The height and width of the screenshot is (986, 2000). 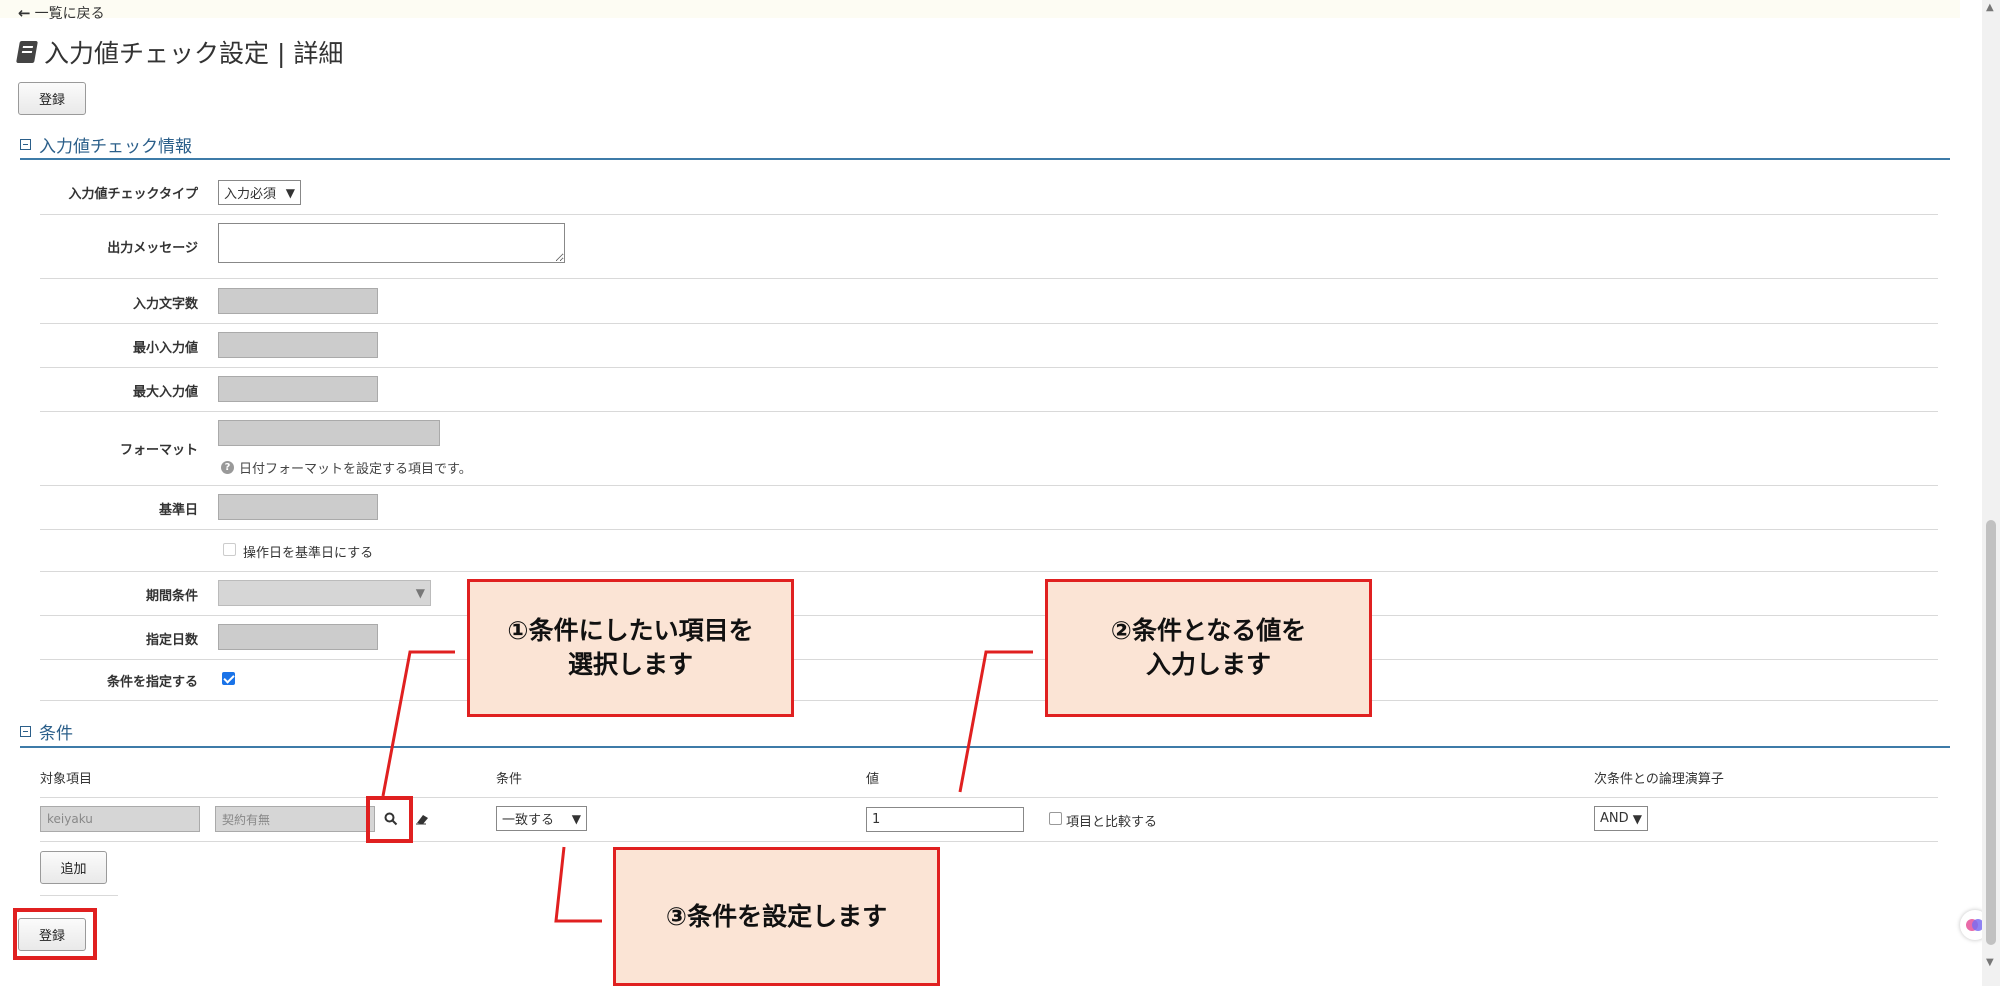 I want to click on scrollbar: ▲ ▼, so click(x=1991, y=493).